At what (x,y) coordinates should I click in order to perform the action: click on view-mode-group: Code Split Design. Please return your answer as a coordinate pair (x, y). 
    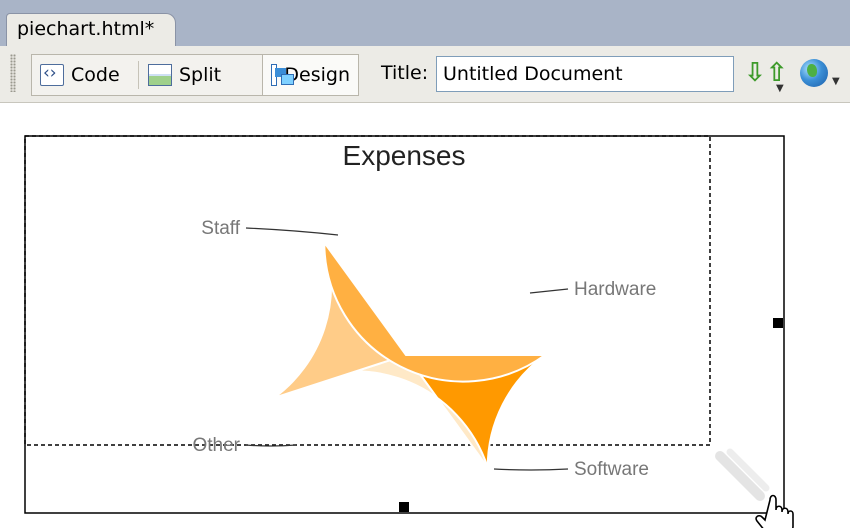
    Looking at the image, I should click on (195, 75).